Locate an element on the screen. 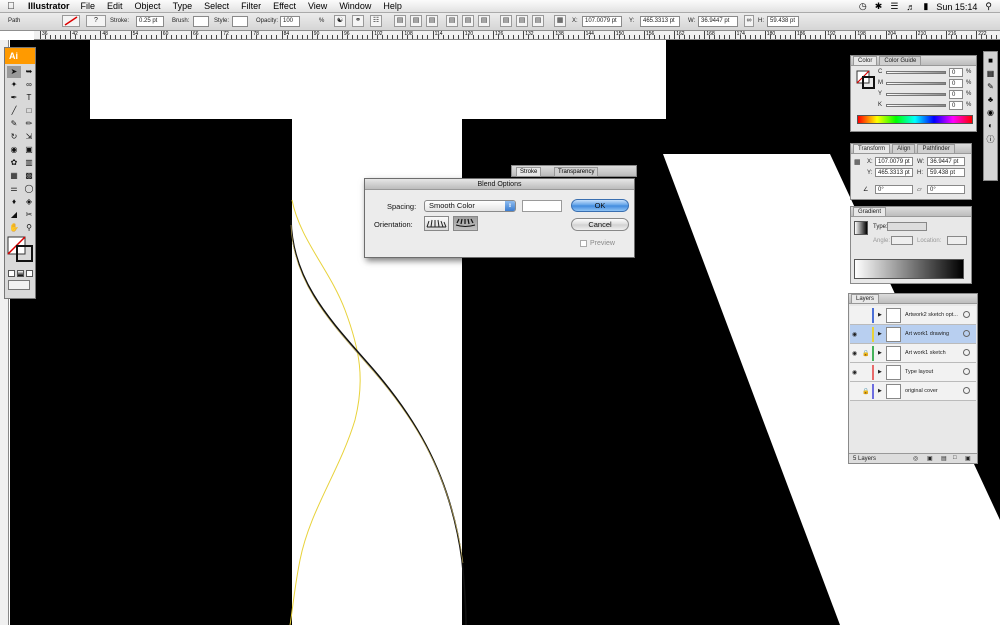  menu-view: View is located at coordinates (317, 6).